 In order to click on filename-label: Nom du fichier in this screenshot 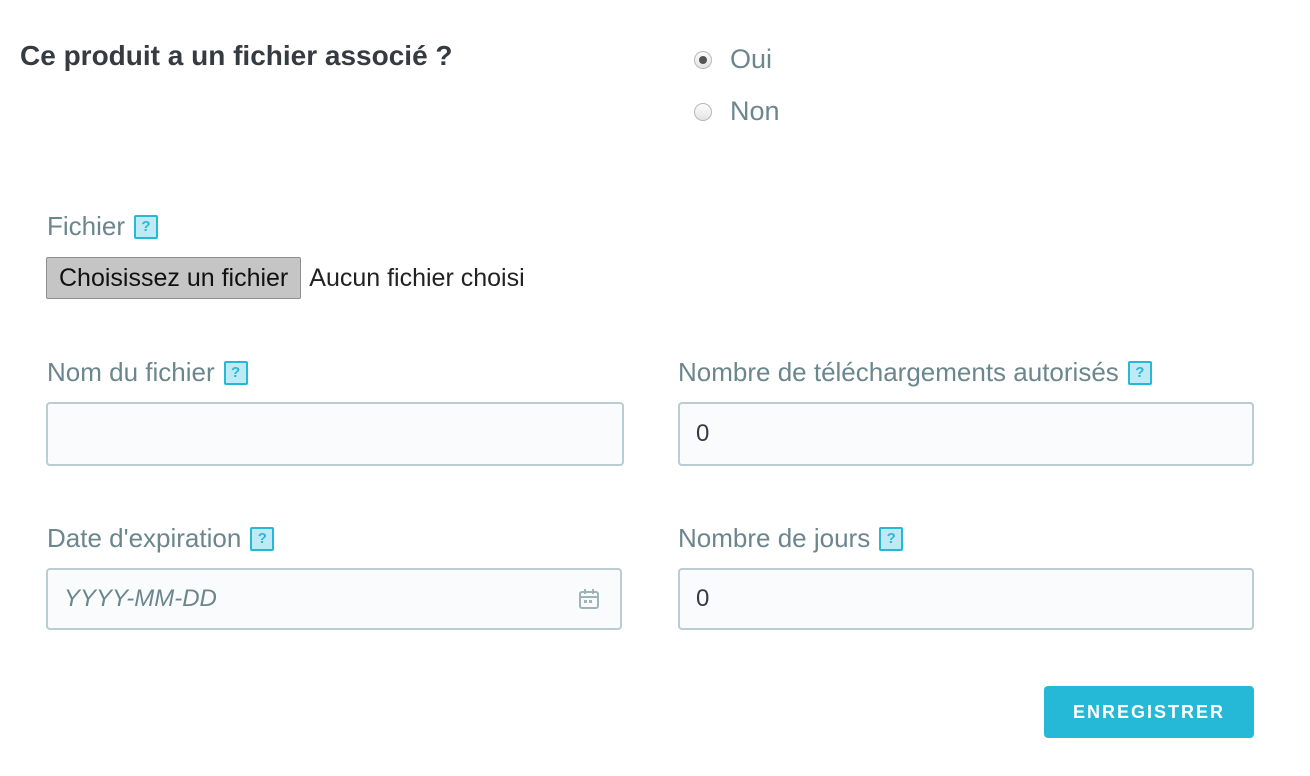, I will do `click(131, 372)`.